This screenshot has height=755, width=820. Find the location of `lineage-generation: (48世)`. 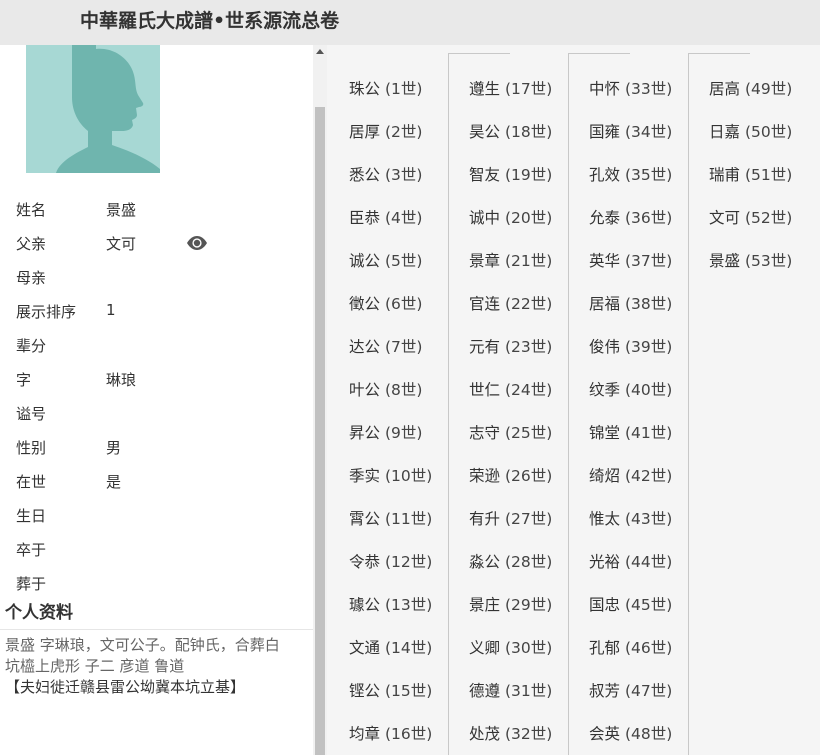

lineage-generation: (48世) is located at coordinates (648, 734).